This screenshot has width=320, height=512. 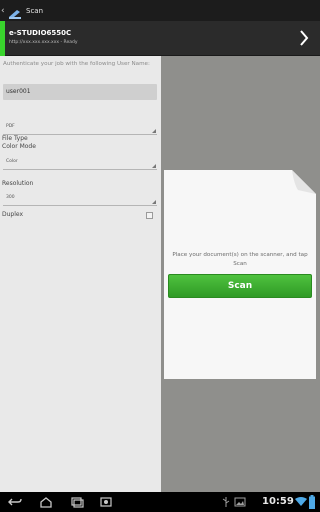 What do you see at coordinates (4, 11) in the screenshot?
I see `back-chevron-icon: ‹` at bounding box center [4, 11].